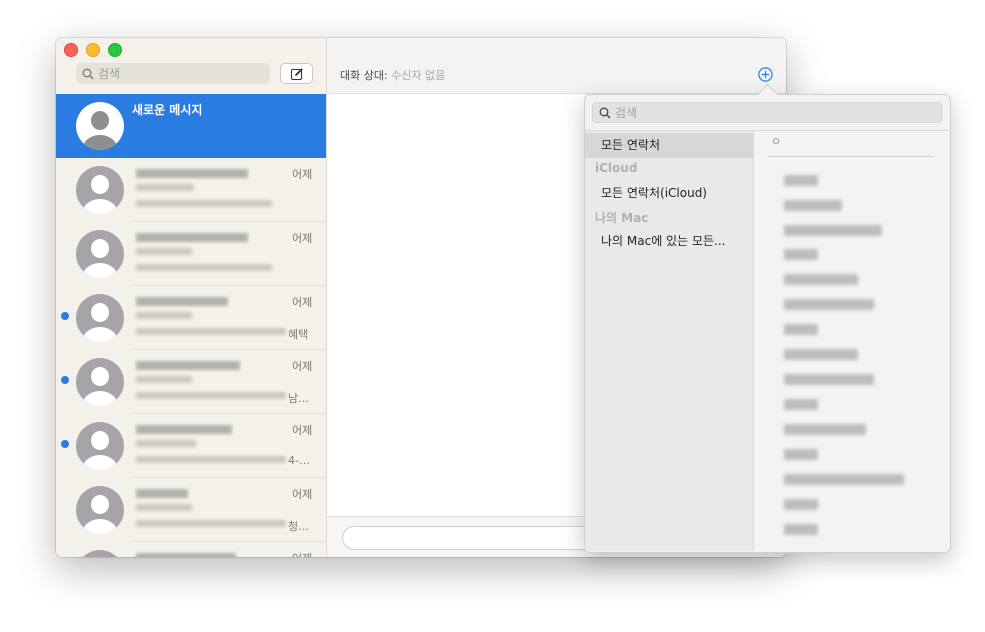  What do you see at coordinates (298, 334) in the screenshot?
I see `conversation-snippet-tail: 혜택` at bounding box center [298, 334].